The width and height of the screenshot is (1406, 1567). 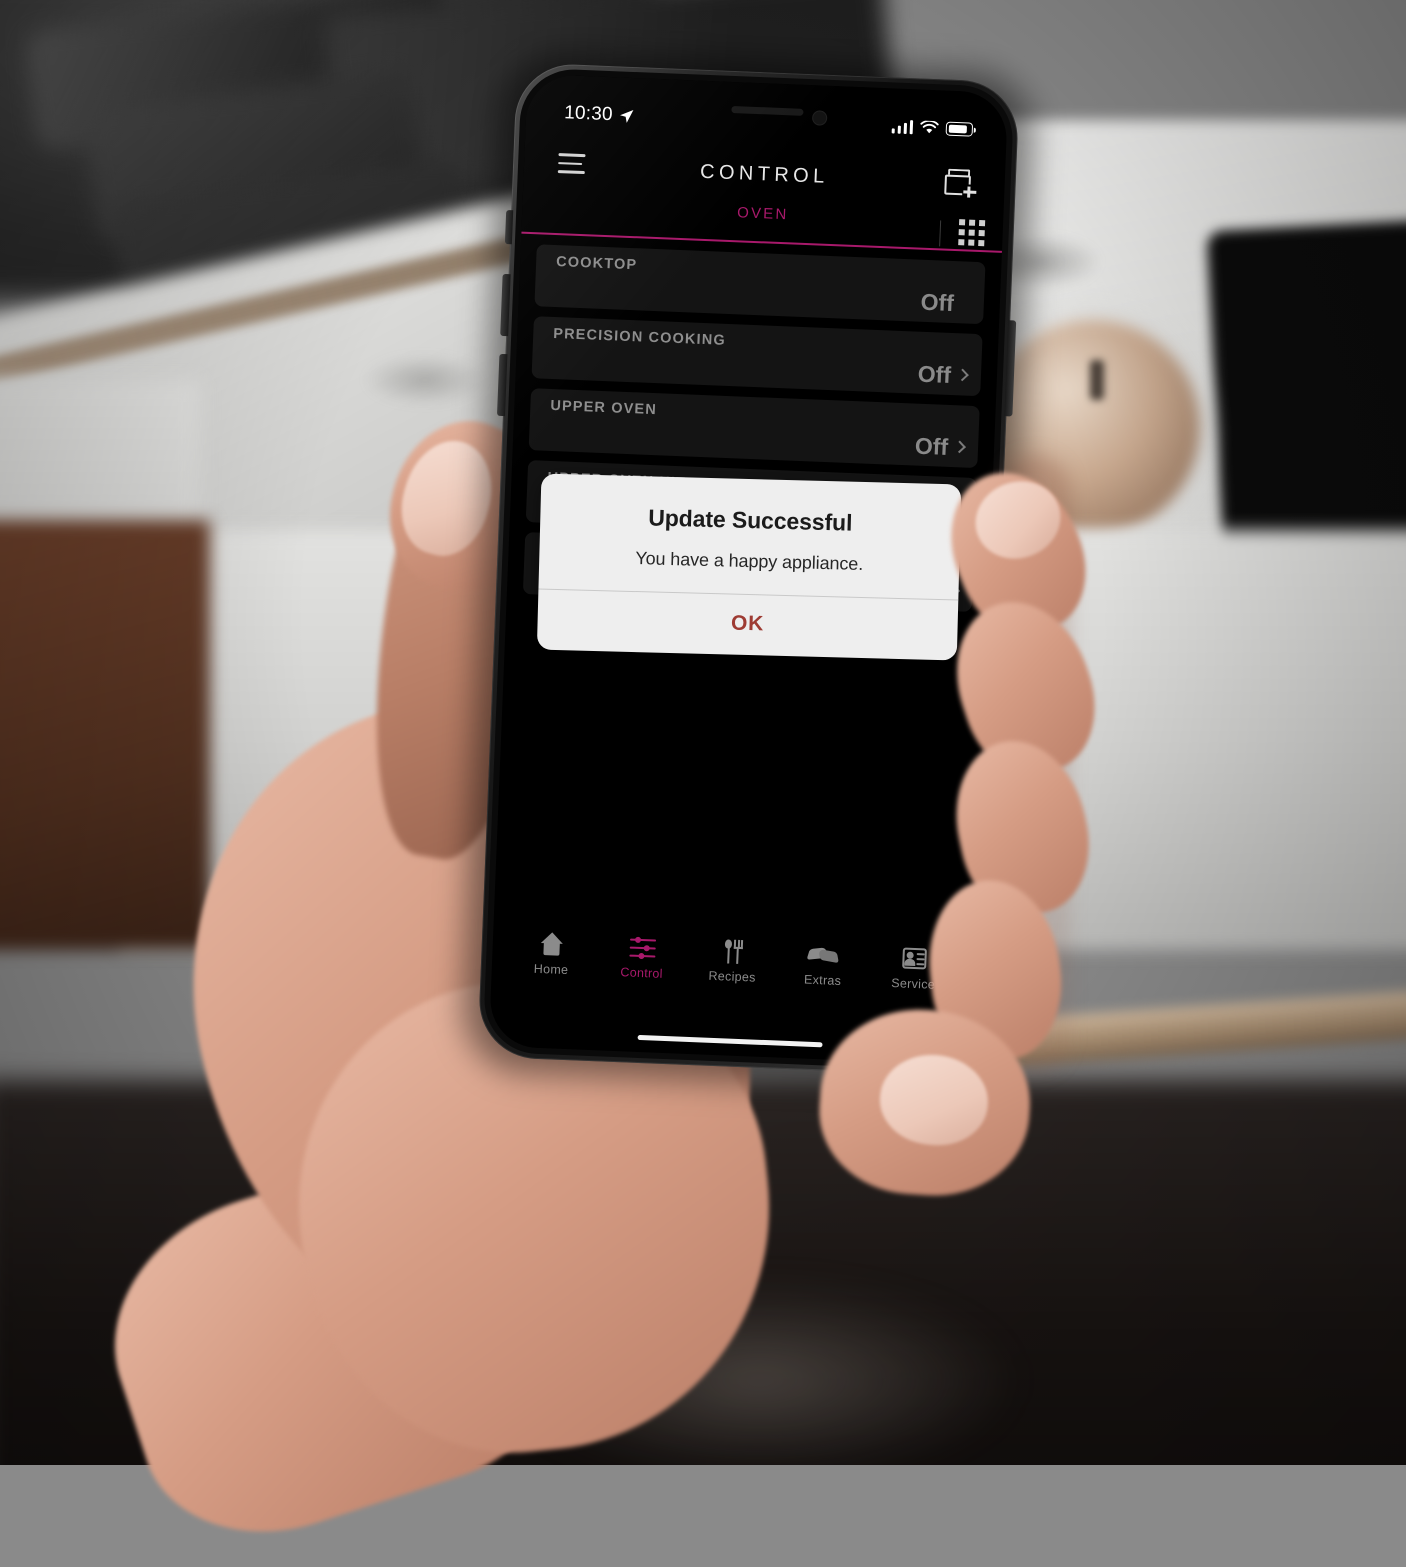 What do you see at coordinates (748, 564) in the screenshot?
I see `dialog-message: You have a happy appliance.` at bounding box center [748, 564].